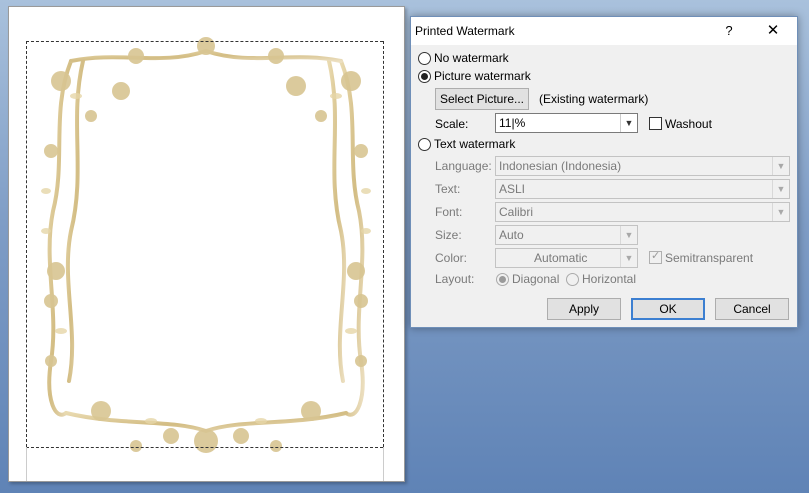 This screenshot has width=809, height=493. Describe the element at coordinates (511, 235) in the screenshot. I see `size-value: Auto` at that location.